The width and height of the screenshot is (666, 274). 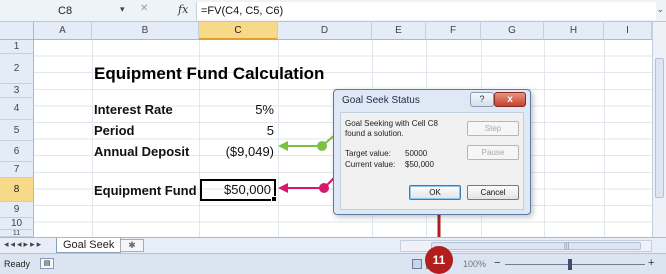 What do you see at coordinates (381, 100) in the screenshot?
I see `dialog-title: Goal Seek Status` at bounding box center [381, 100].